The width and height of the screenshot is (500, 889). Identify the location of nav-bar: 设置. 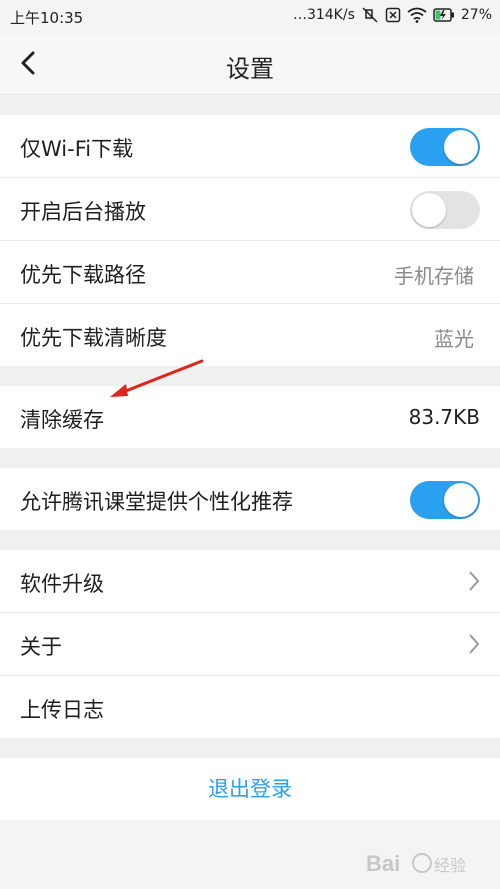
(250, 64).